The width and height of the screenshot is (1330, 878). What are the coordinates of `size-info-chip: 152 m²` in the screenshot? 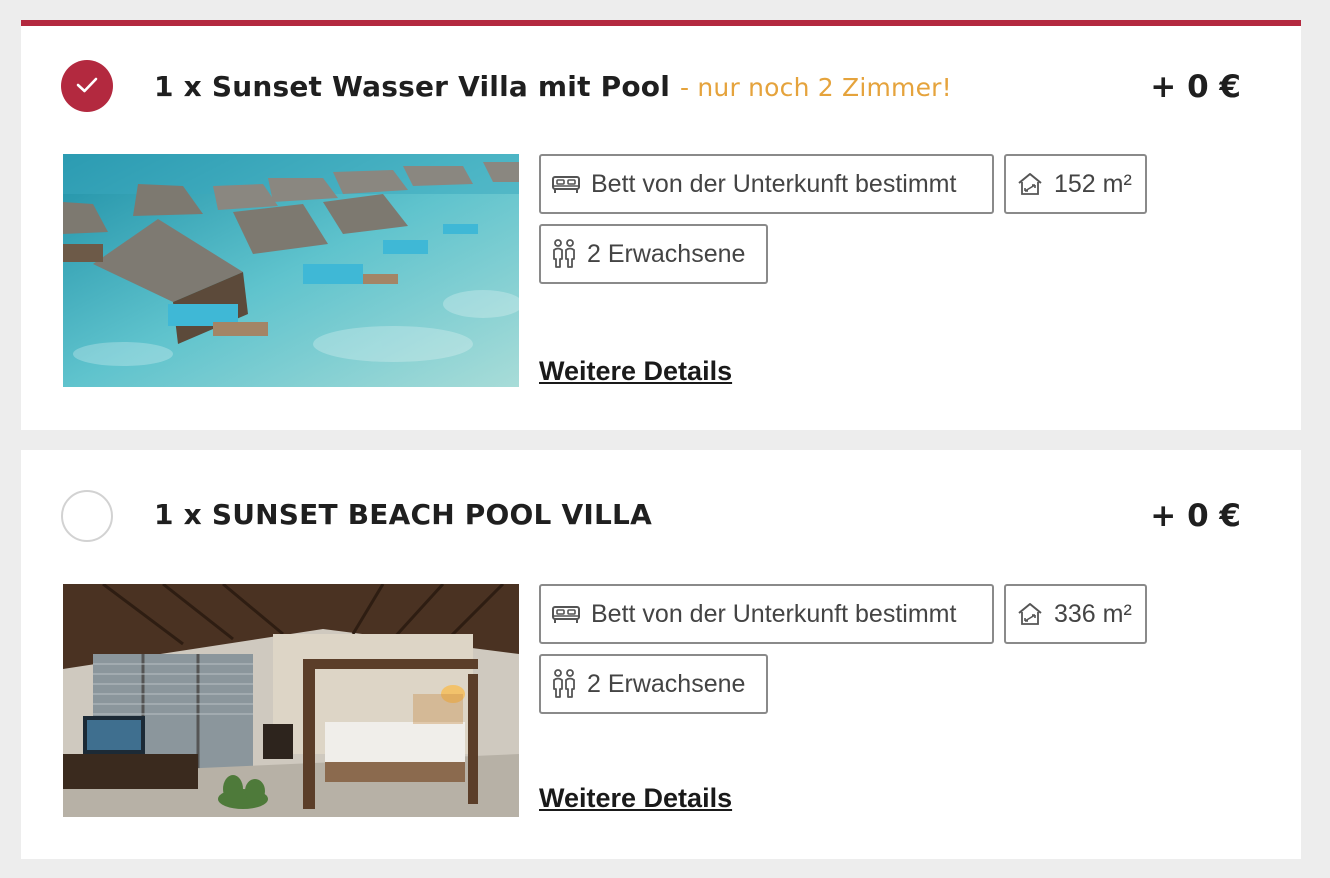 It's located at (1075, 184).